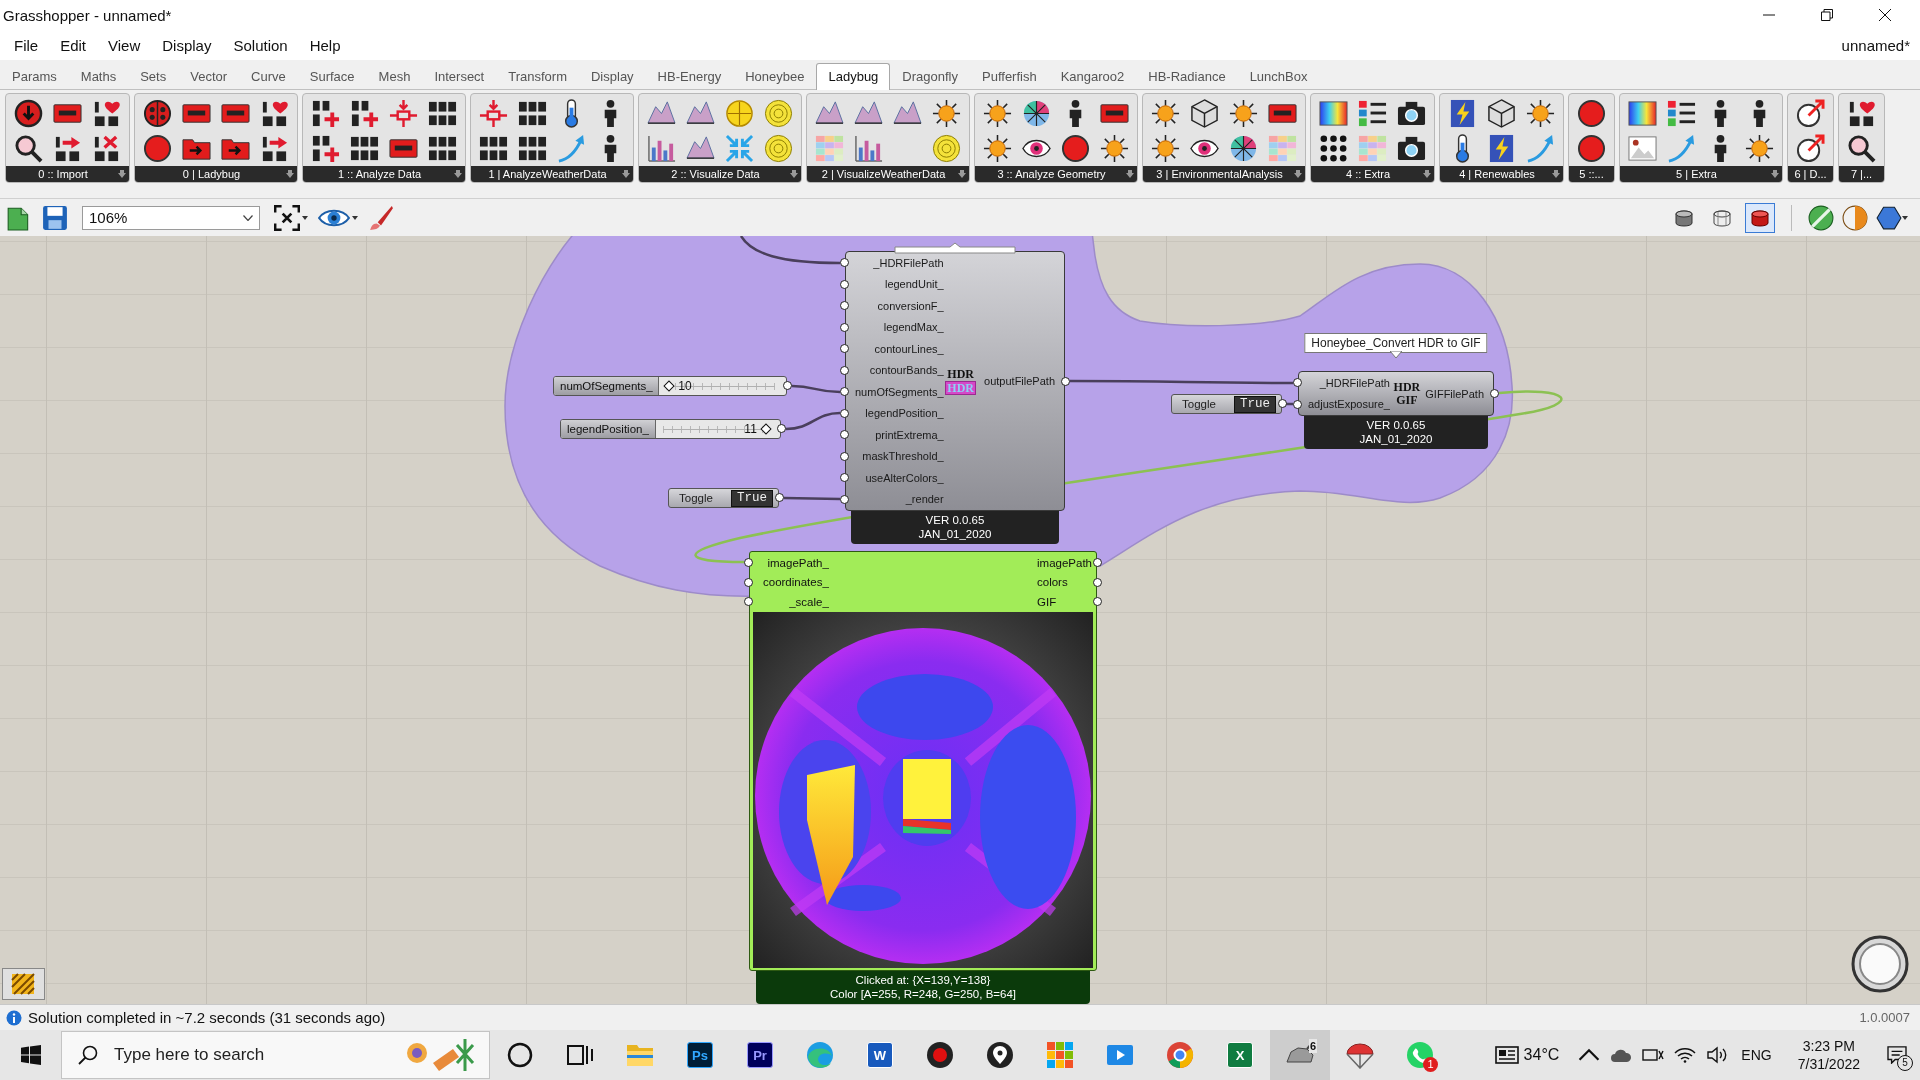 Image resolution: width=1920 pixels, height=1080 pixels. I want to click on menu-item: File, so click(26, 45).